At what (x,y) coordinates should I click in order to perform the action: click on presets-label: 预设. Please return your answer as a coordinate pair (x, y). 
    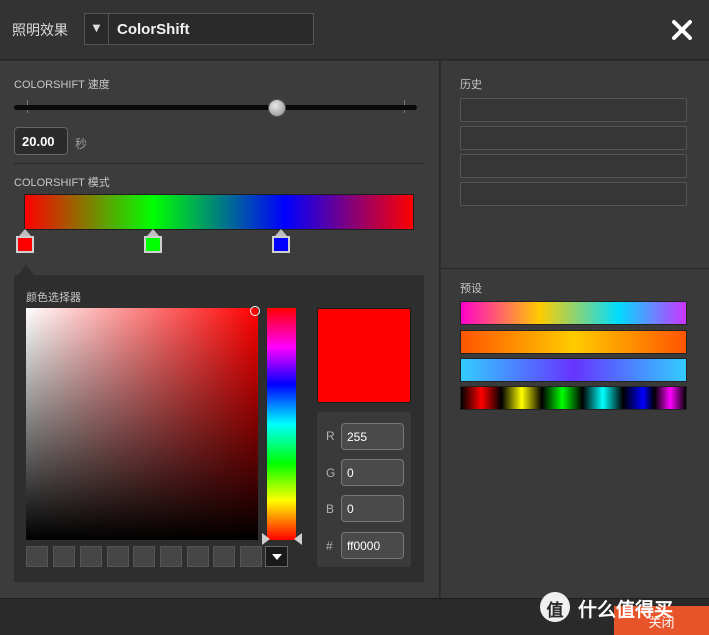
    Looking at the image, I should click on (471, 289).